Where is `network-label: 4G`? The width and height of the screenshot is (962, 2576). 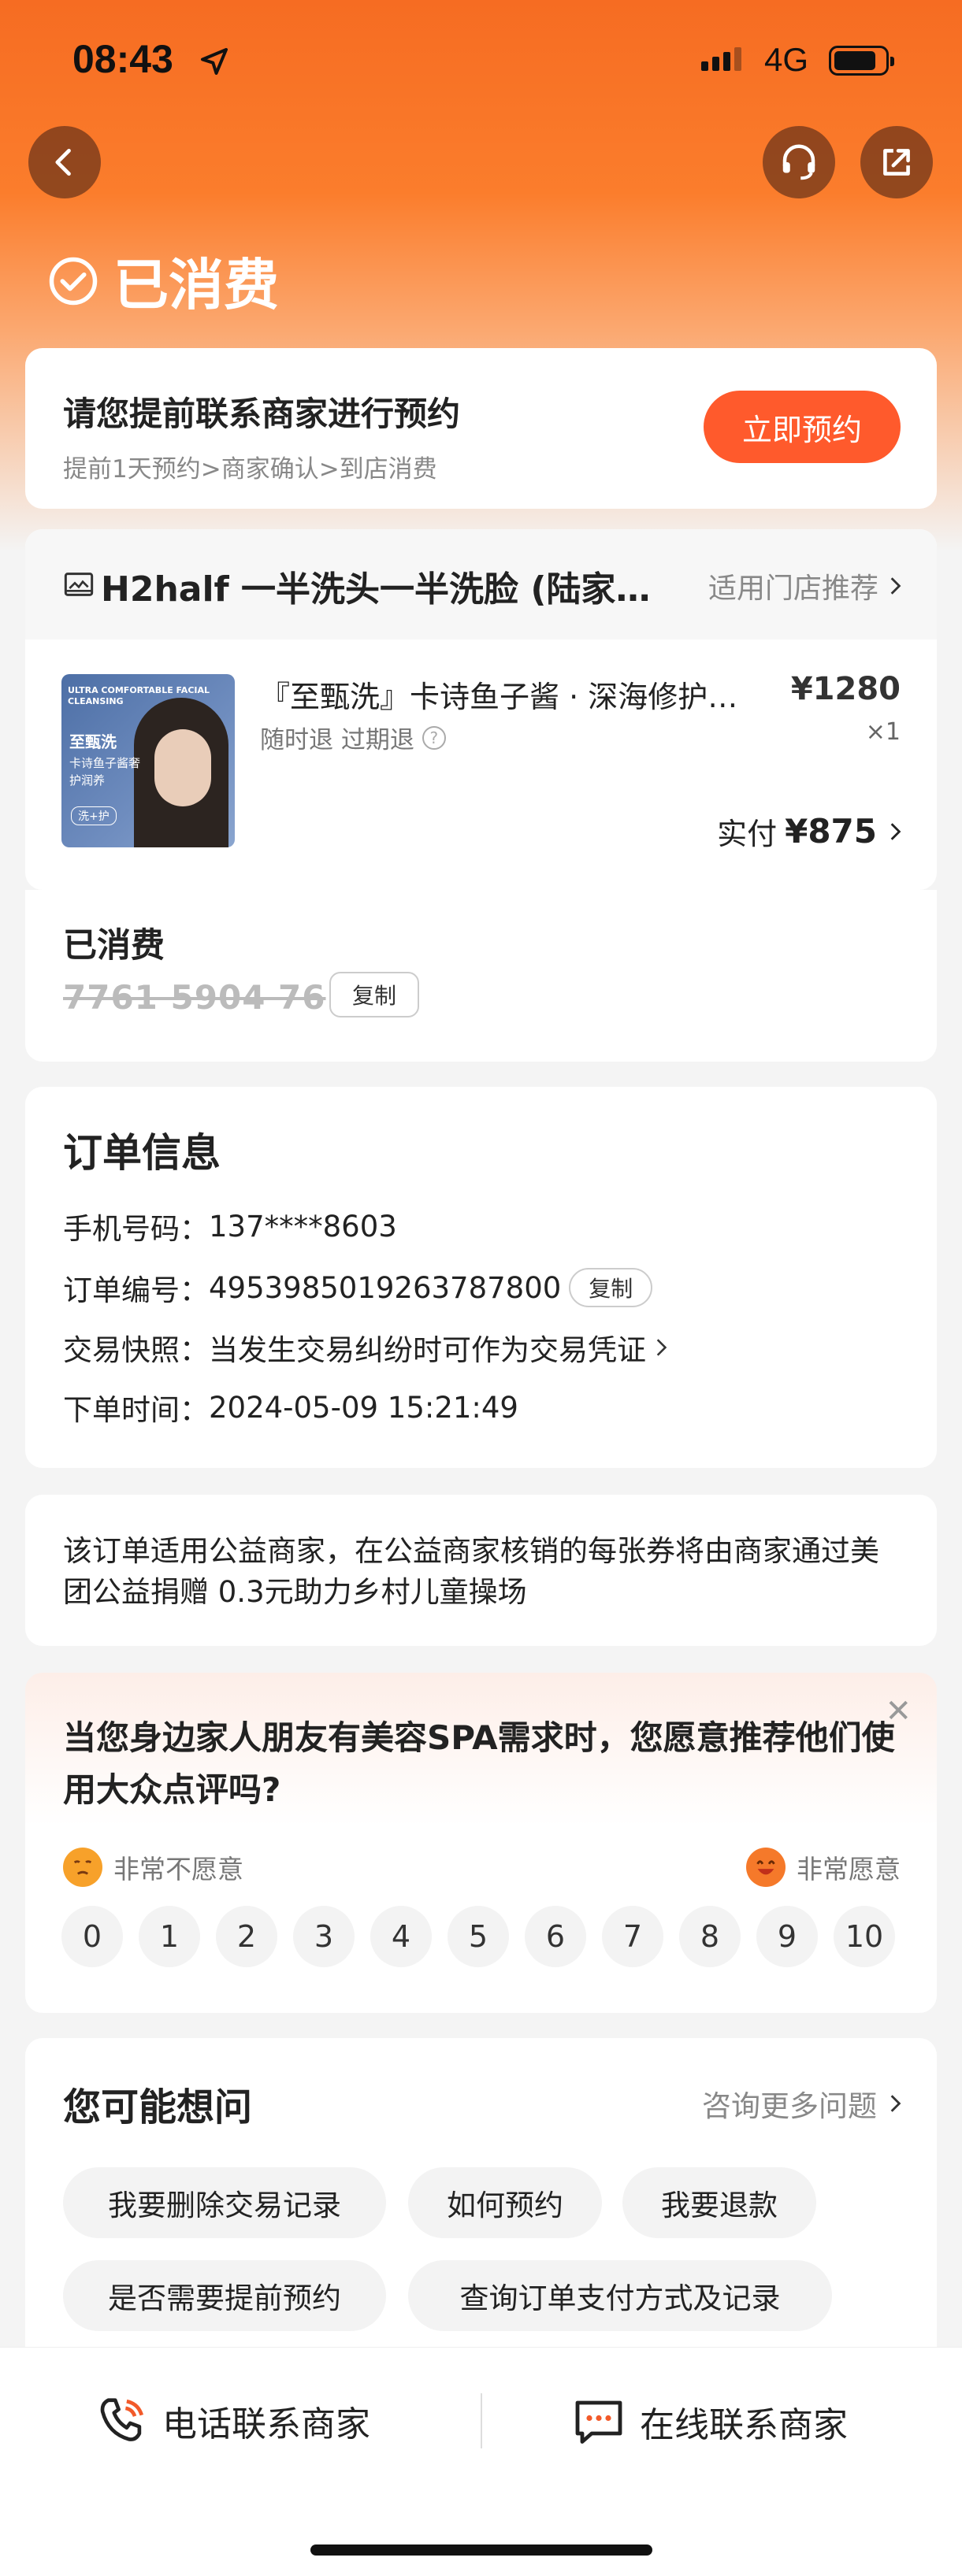
network-label: 4G is located at coordinates (786, 59).